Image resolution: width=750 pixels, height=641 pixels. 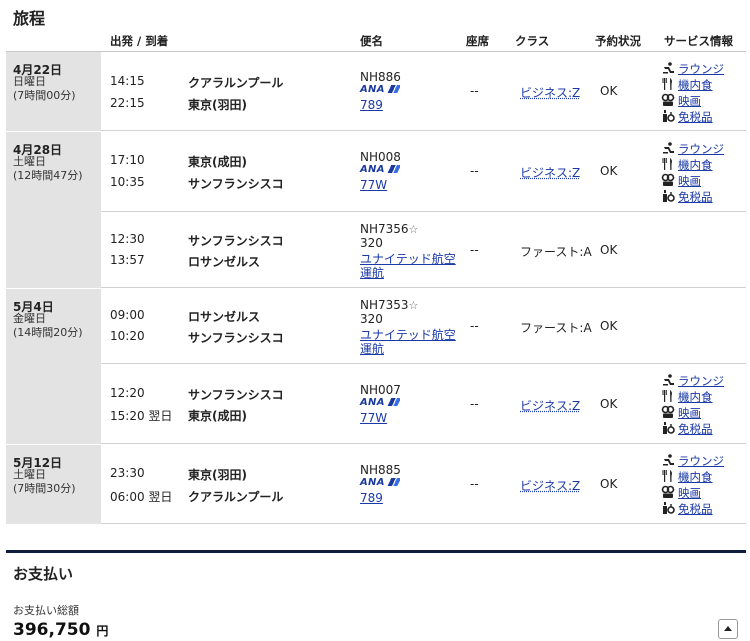 What do you see at coordinates (389, 229) in the screenshot?
I see `flight-number: NH7356☆` at bounding box center [389, 229].